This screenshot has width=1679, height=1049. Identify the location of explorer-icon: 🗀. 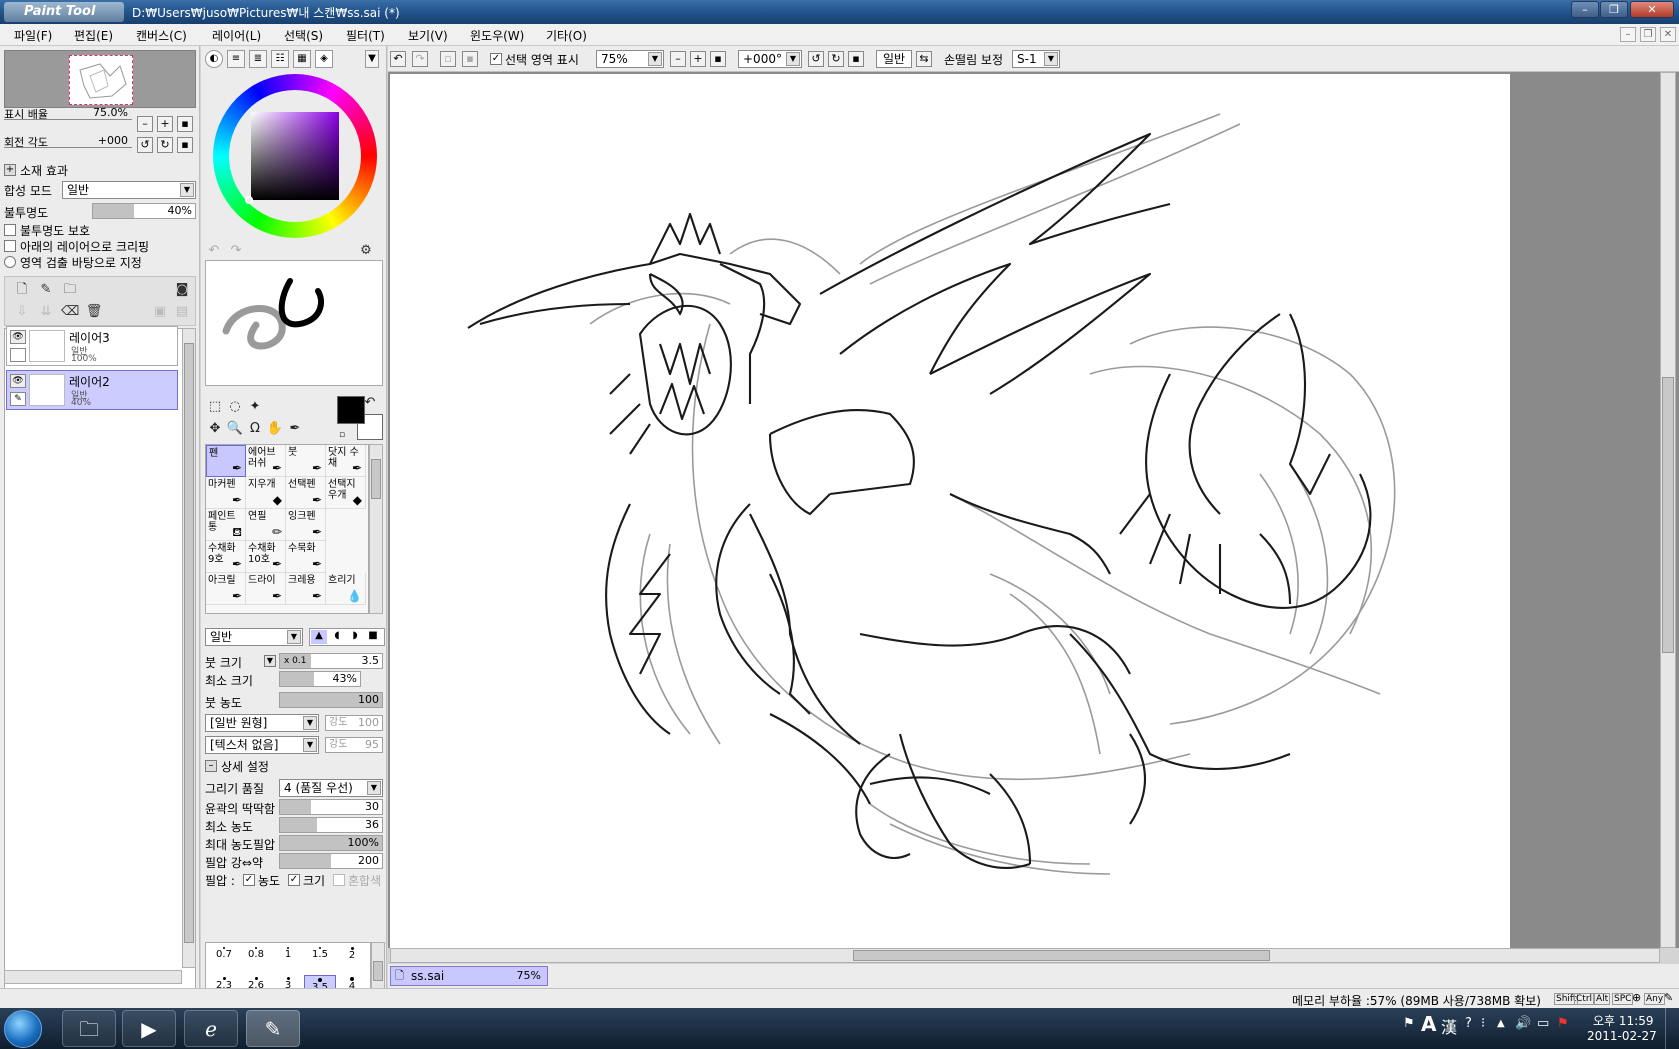
(89, 1028).